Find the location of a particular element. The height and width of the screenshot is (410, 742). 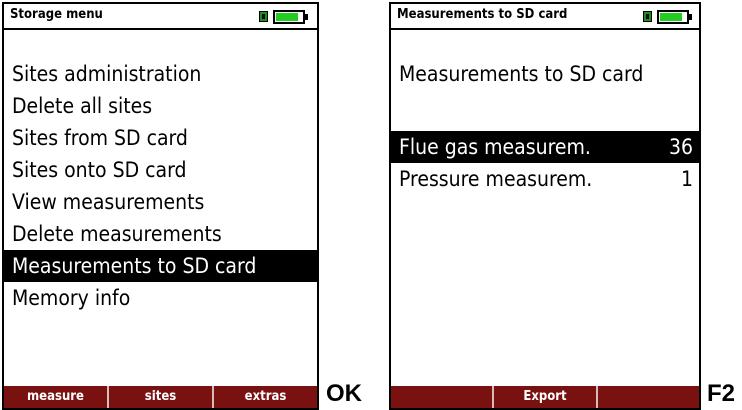

title-bar: Storage menu is located at coordinates (160, 17).